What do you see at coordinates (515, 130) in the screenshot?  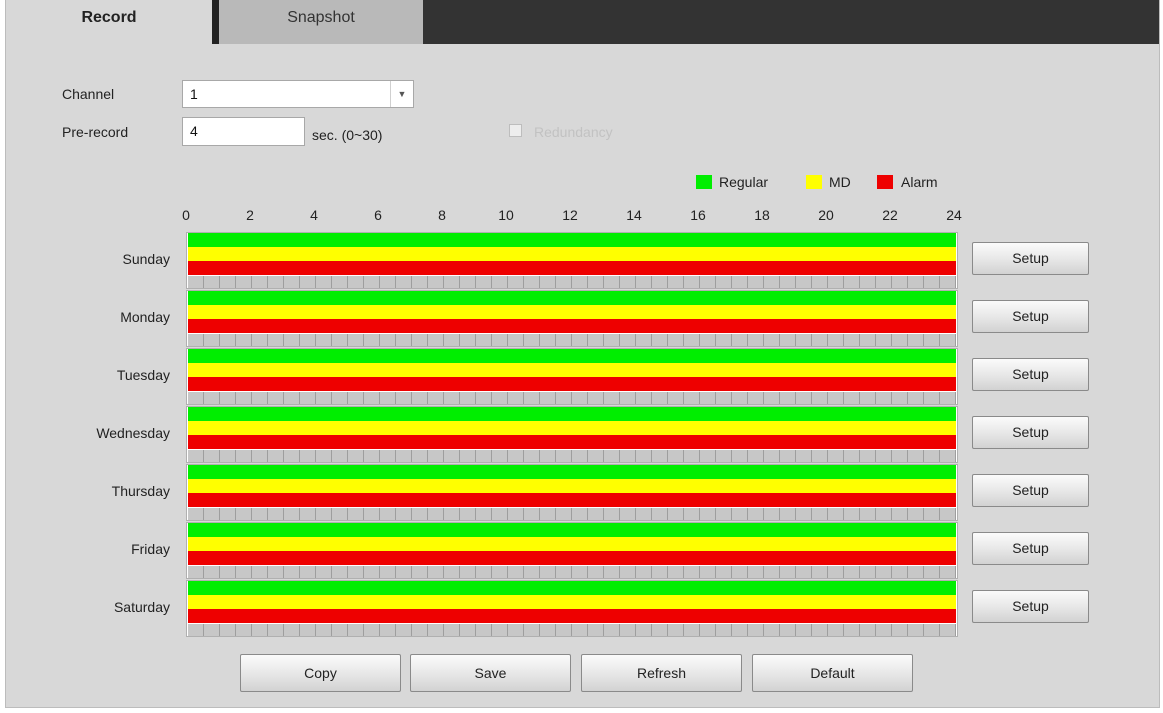 I see `redundancy-checkbox` at bounding box center [515, 130].